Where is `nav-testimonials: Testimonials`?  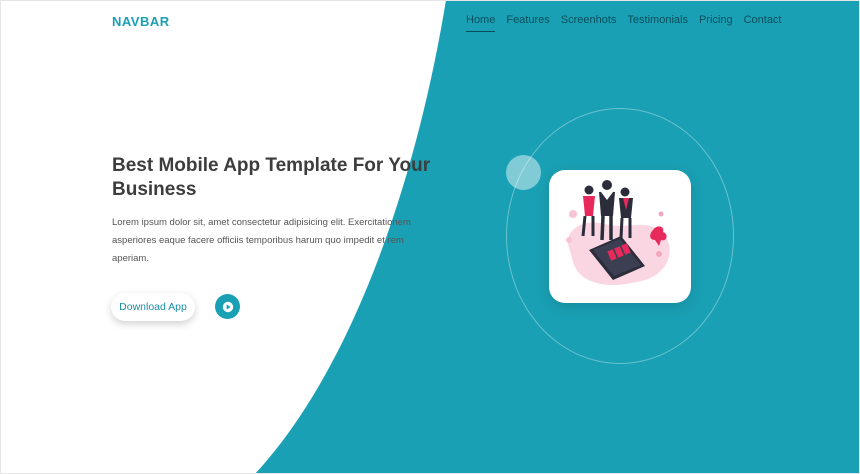 nav-testimonials: Testimonials is located at coordinates (657, 23).